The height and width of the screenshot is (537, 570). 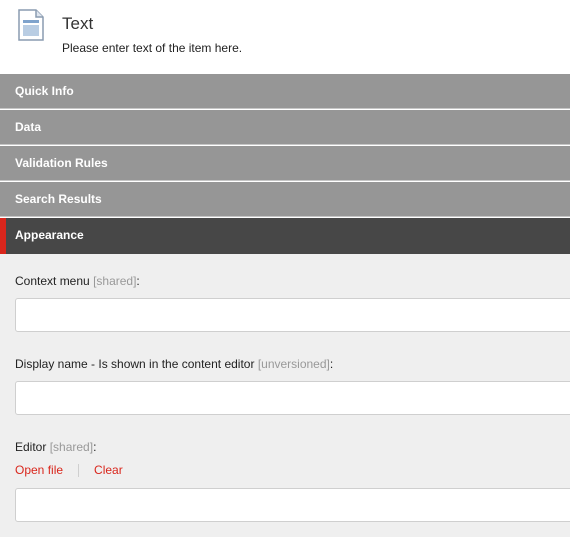 I want to click on open-file-link: Open file, so click(x=39, y=470).